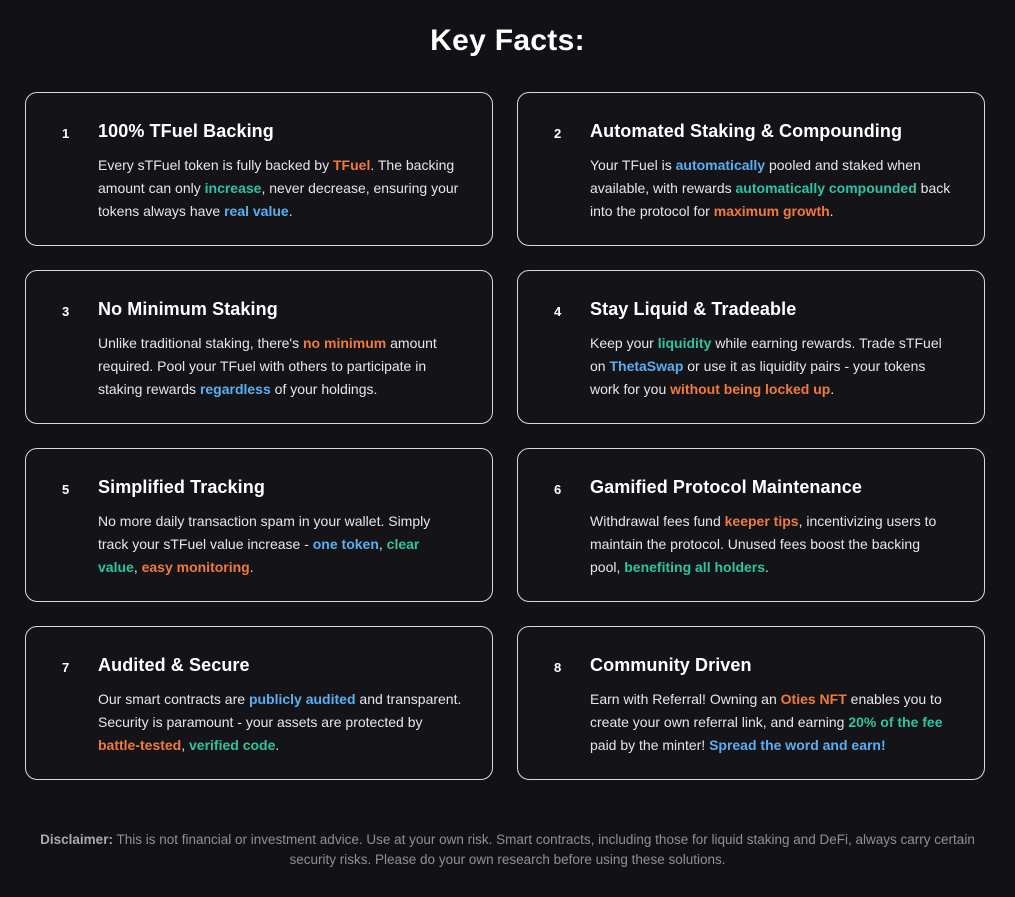  Describe the element at coordinates (633, 165) in the screenshot. I see `description-text: Your TFuel is` at that location.